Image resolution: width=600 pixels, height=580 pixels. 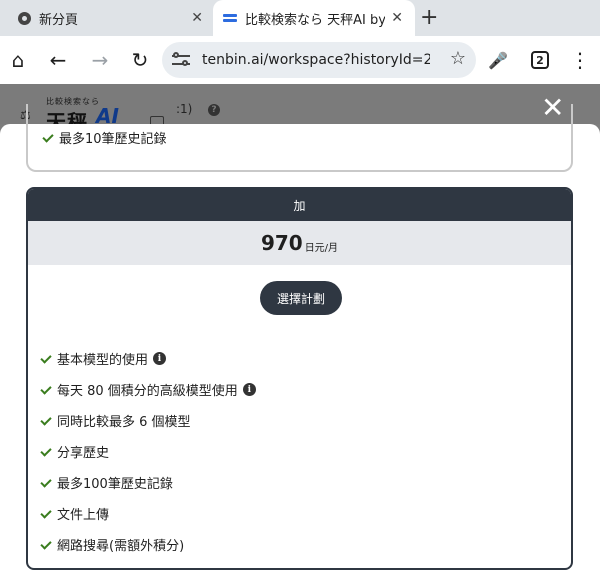 What do you see at coordinates (103, 360) in the screenshot?
I see `feature-text: 基本模型的使用` at bounding box center [103, 360].